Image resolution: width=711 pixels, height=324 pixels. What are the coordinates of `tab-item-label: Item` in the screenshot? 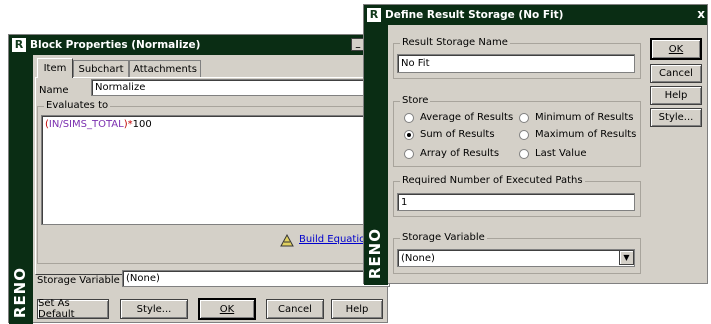 It's located at (55, 68).